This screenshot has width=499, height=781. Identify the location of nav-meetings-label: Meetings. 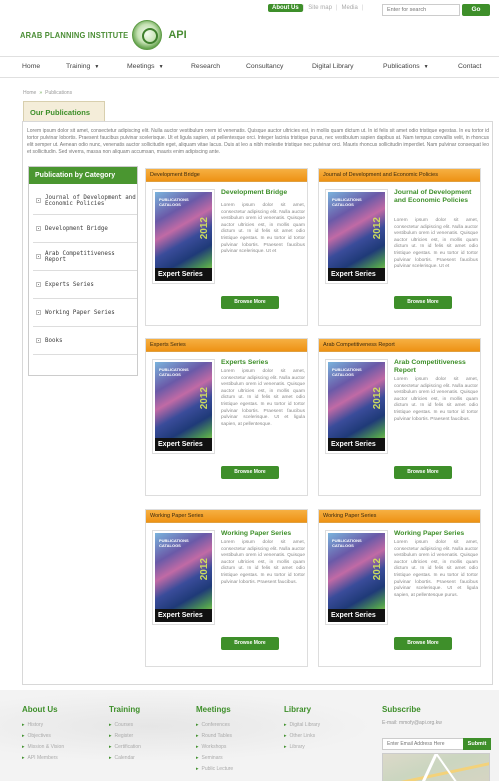
(141, 66).